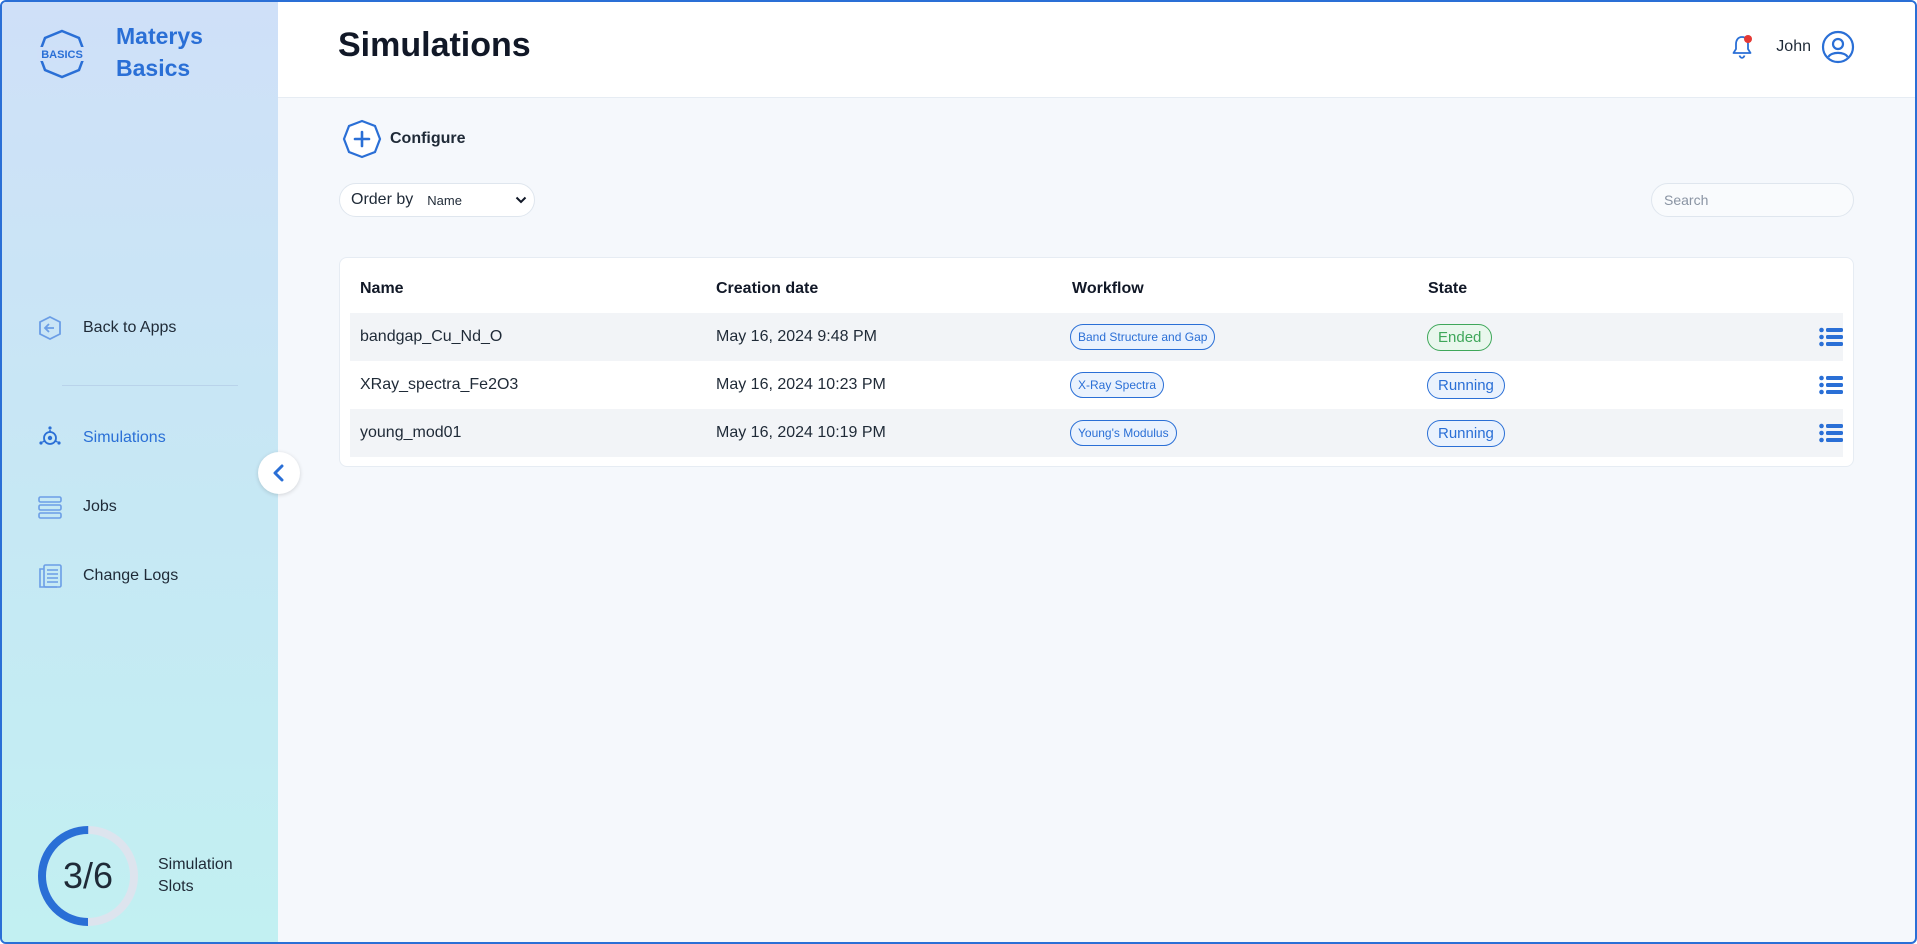 Image resolution: width=1917 pixels, height=944 pixels. Describe the element at coordinates (439, 384) in the screenshot. I see `row-name: XRay_spectra_Fe2O3` at that location.